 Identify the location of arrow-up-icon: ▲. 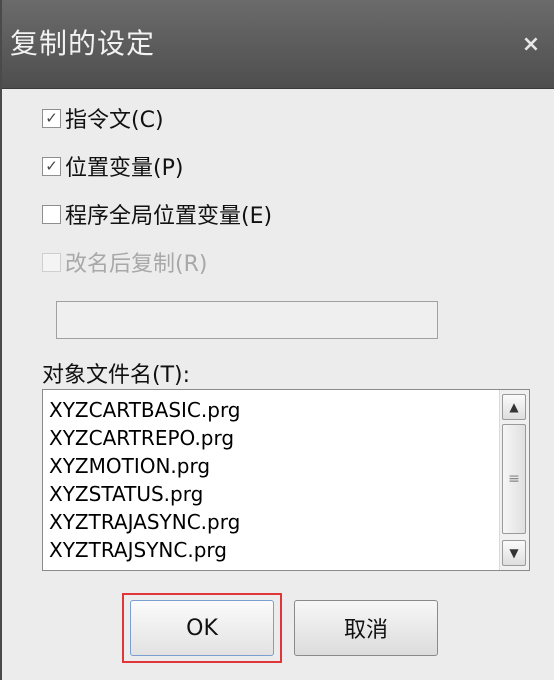
(514, 407).